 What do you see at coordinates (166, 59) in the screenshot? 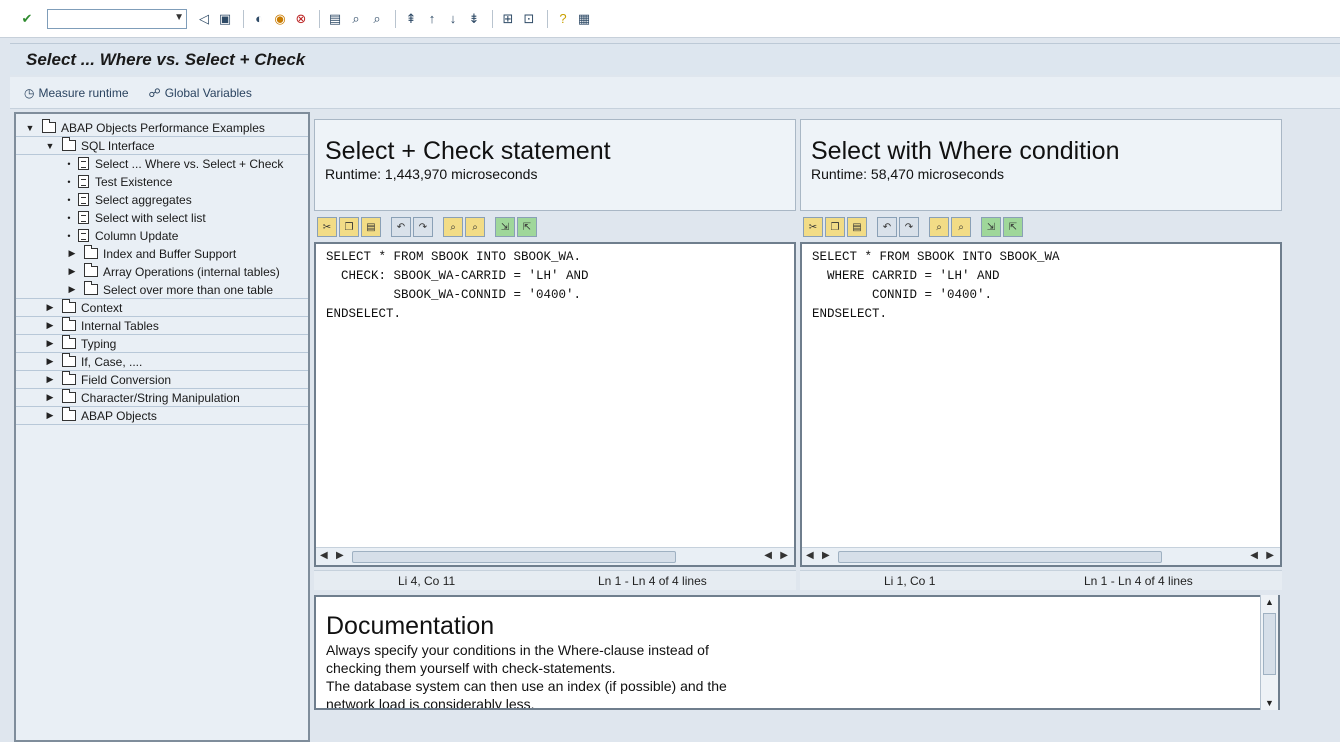
I see `page-title: Select ... Where vs. Select + Check` at bounding box center [166, 59].